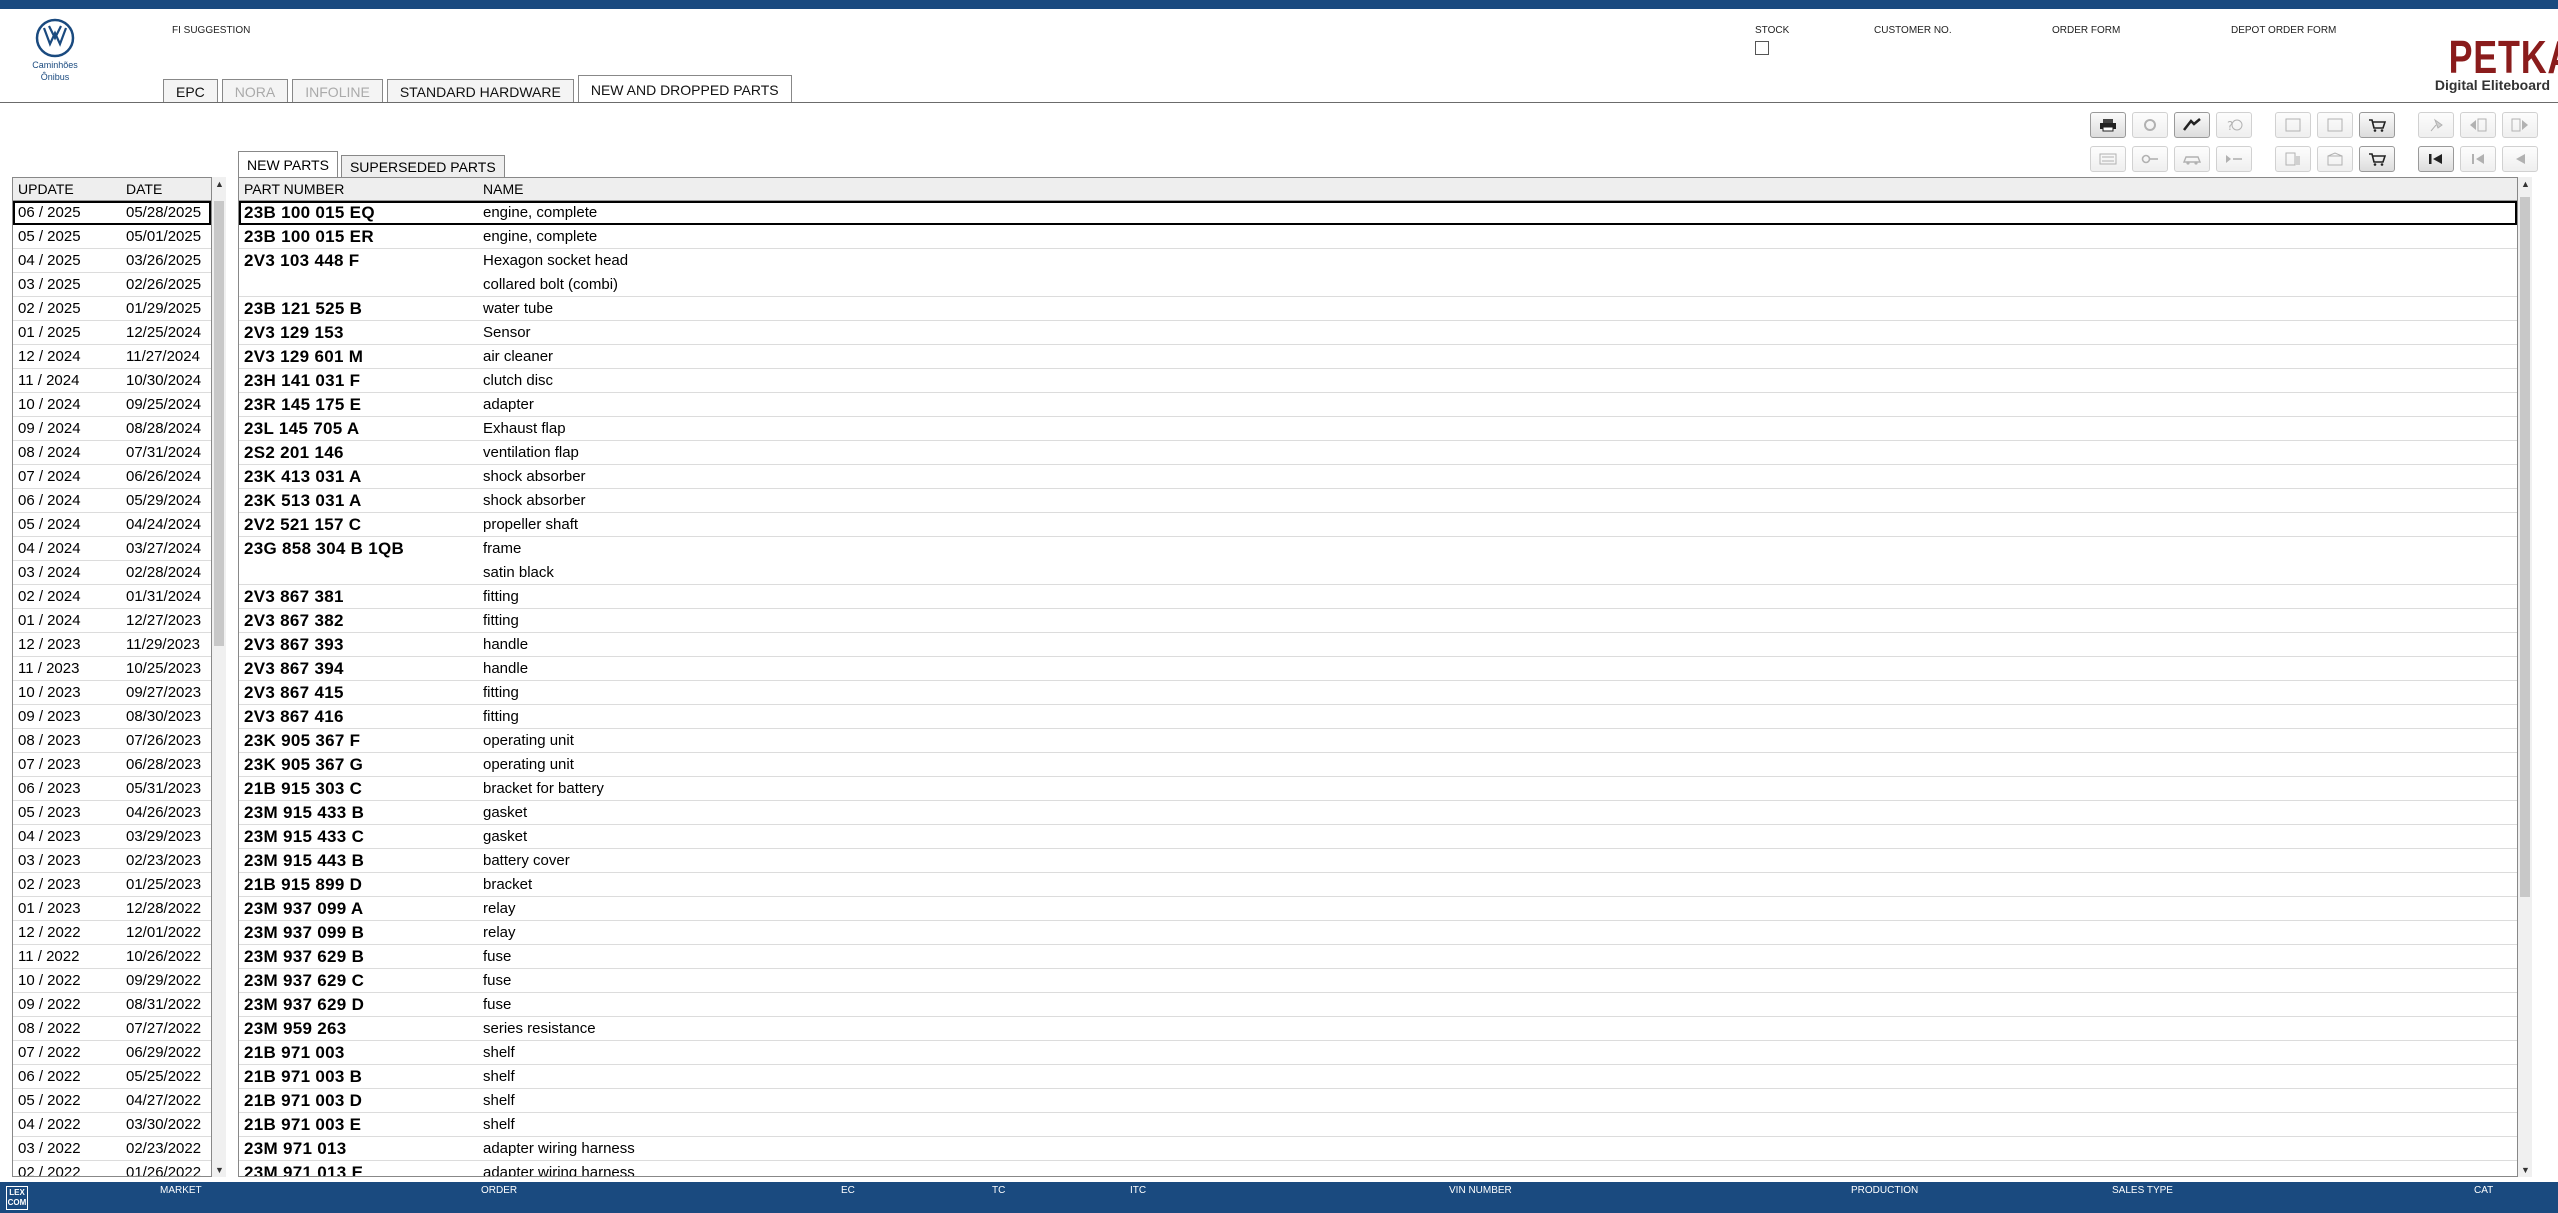  I want to click on part-row: 23K 905 367 G operating unit, so click(1378, 765).